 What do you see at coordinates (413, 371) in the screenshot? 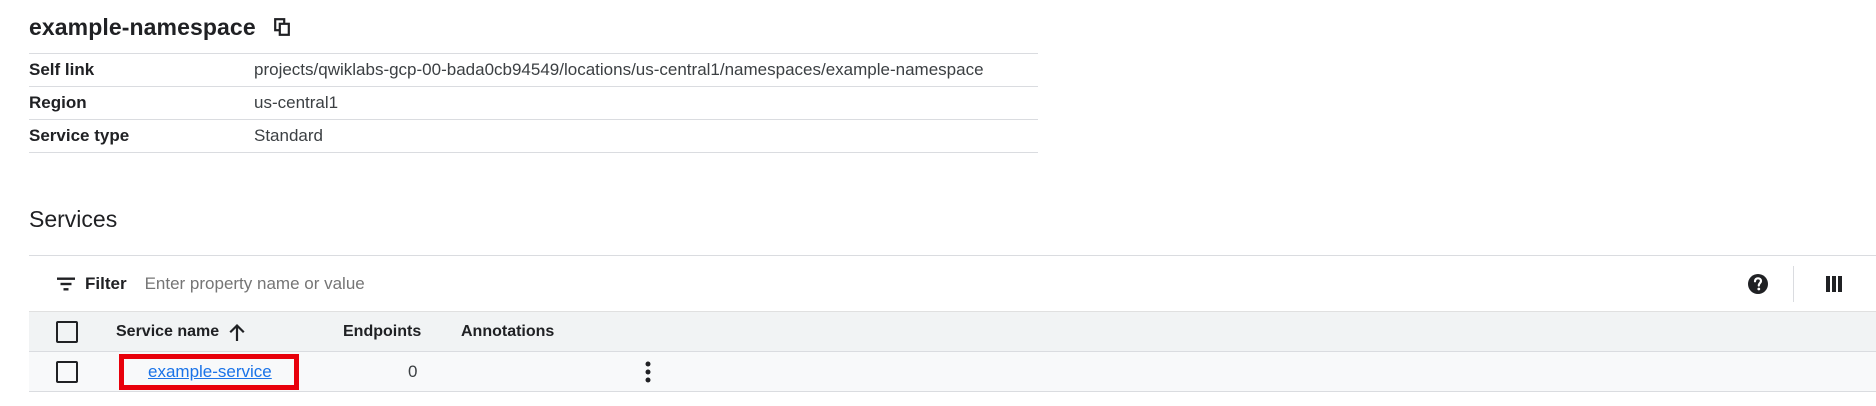
I see `endpoints-count: 0` at bounding box center [413, 371].